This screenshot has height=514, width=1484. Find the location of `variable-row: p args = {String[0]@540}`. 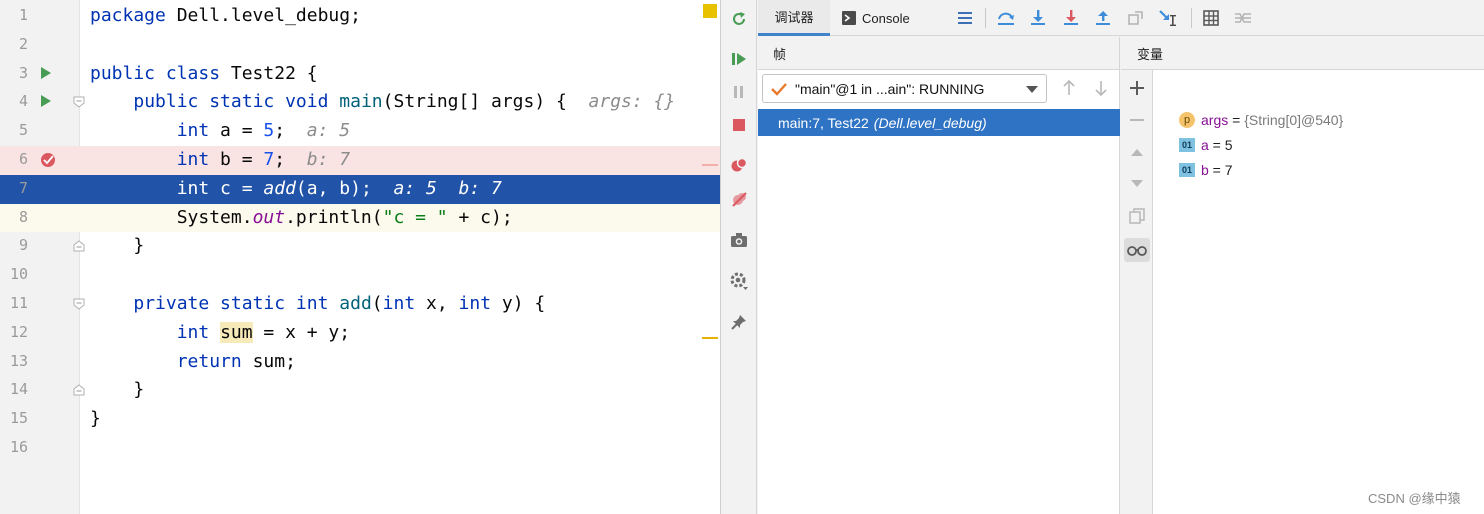

variable-row: p args = {String[0]@540} is located at coordinates (1261, 120).